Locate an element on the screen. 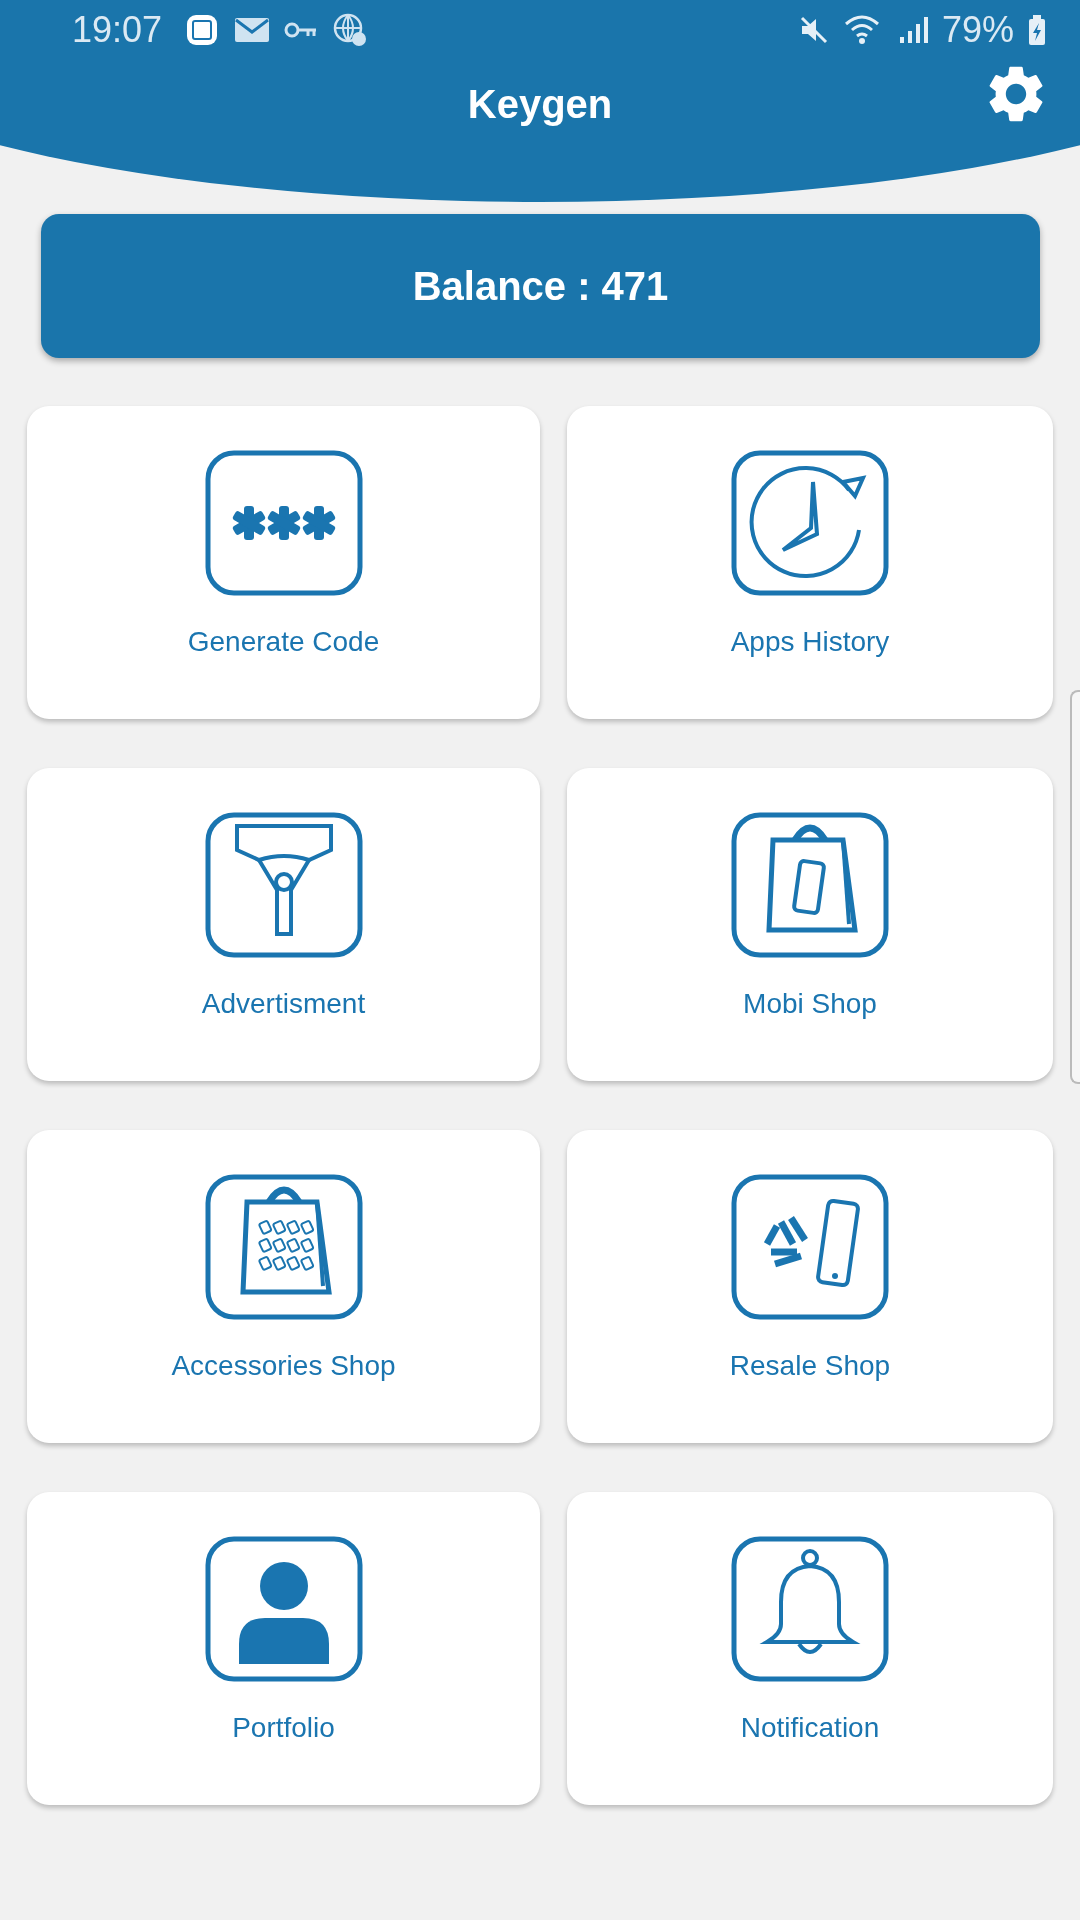  user-icon is located at coordinates (283, 1609).